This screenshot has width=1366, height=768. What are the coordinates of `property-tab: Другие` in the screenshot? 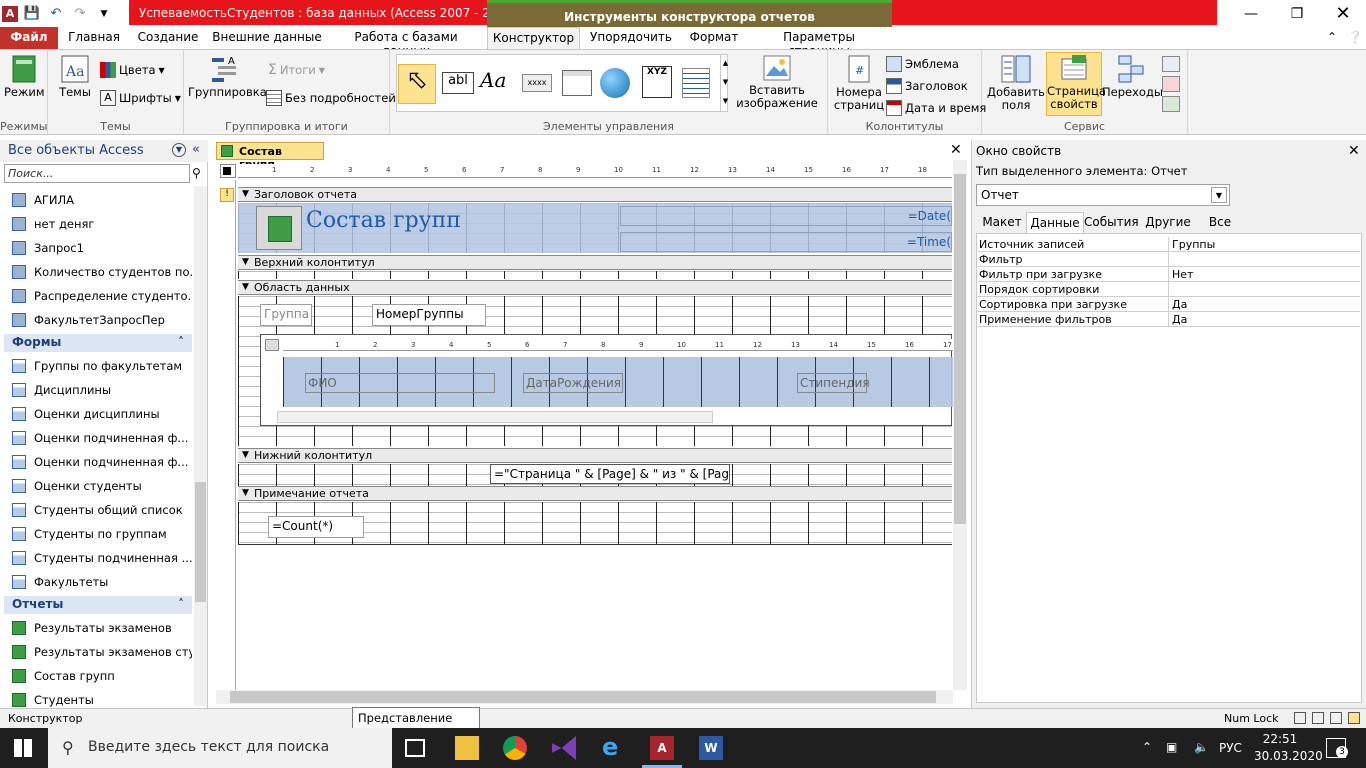 It's located at (1168, 222).